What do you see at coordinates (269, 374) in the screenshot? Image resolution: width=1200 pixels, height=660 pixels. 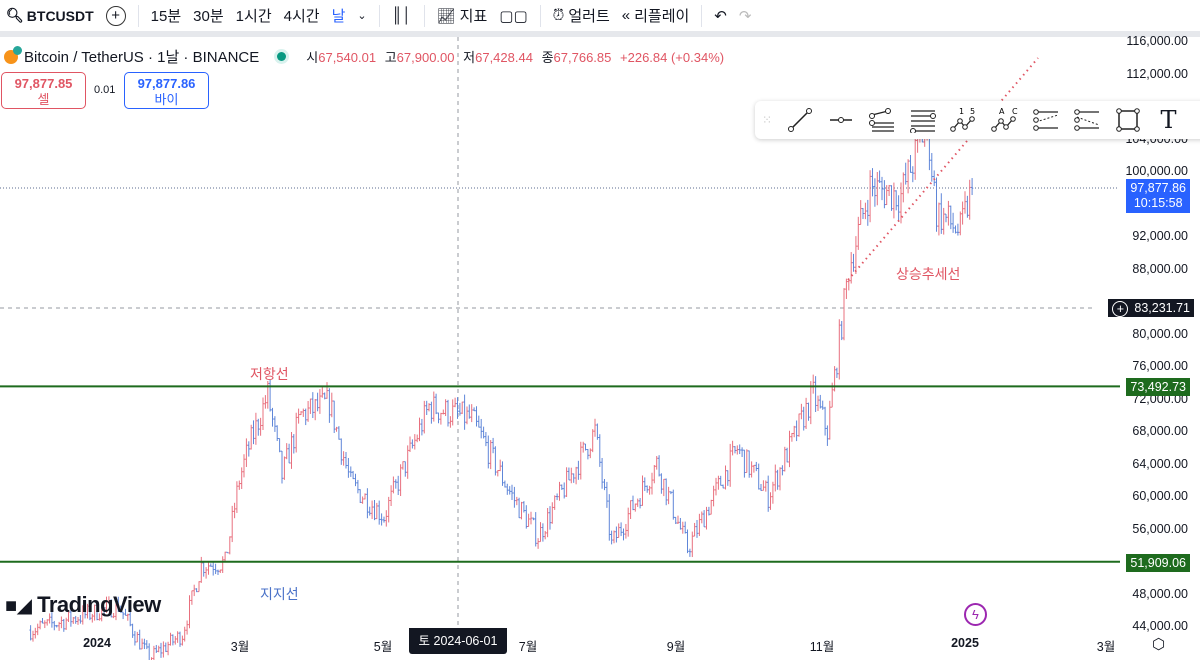 I see `resistance-label: 저항선` at bounding box center [269, 374].